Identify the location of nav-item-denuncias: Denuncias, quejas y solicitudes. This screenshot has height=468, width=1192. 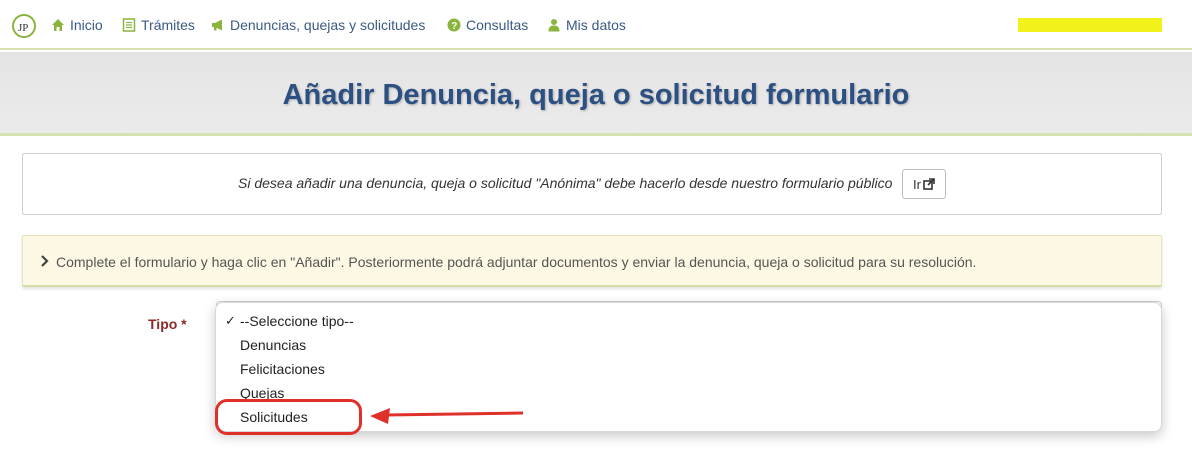
(318, 25).